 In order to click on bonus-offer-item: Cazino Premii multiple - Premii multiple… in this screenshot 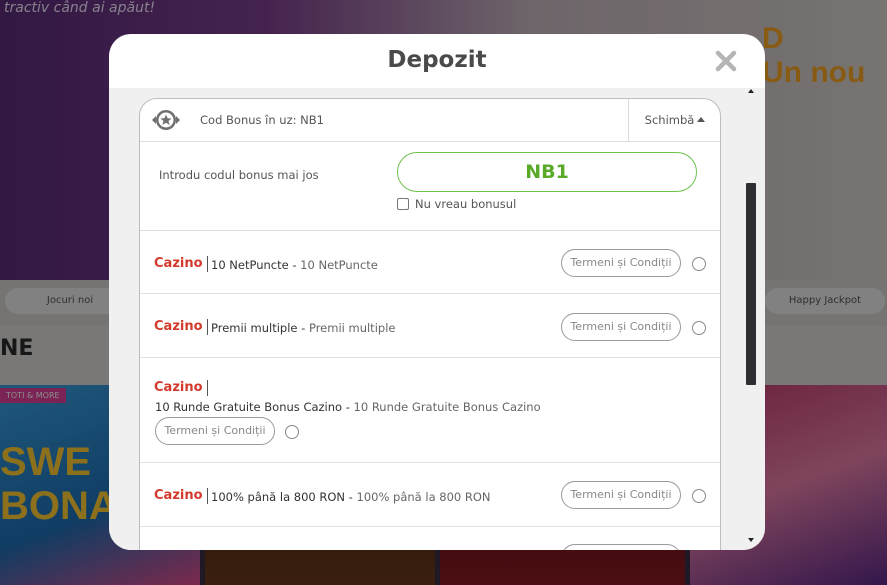, I will do `click(430, 326)`.